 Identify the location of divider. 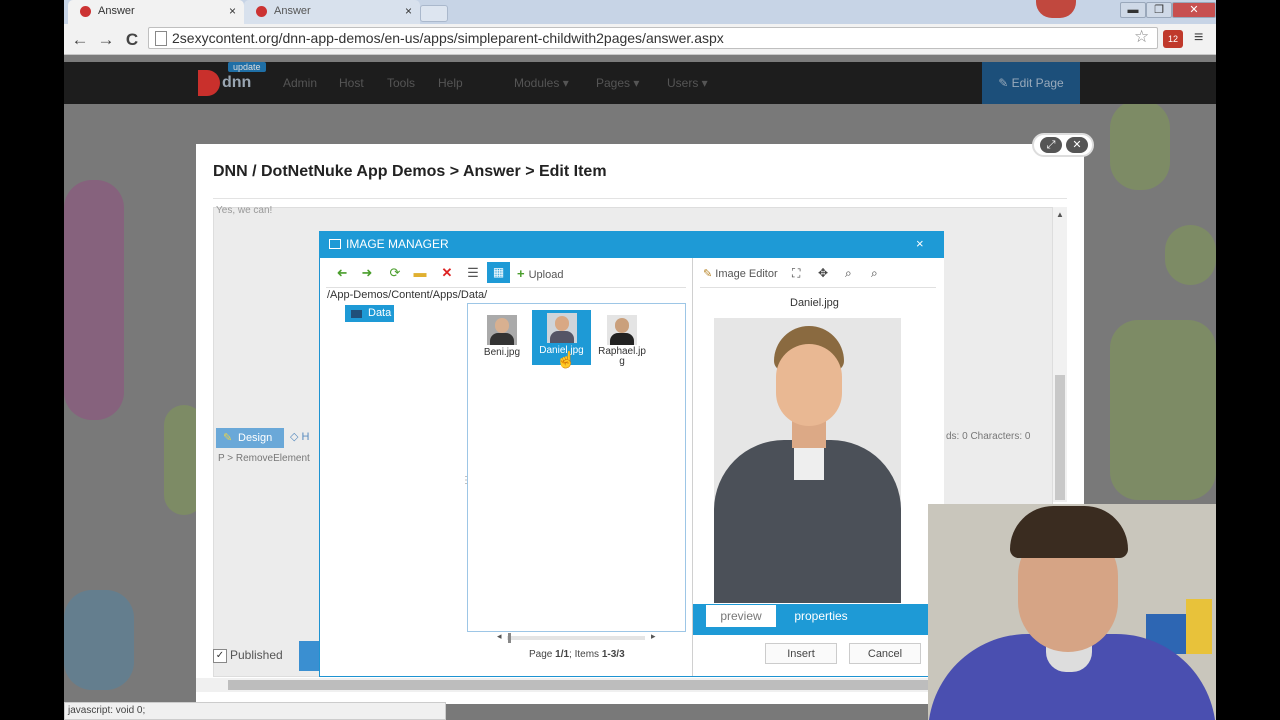
(640, 198).